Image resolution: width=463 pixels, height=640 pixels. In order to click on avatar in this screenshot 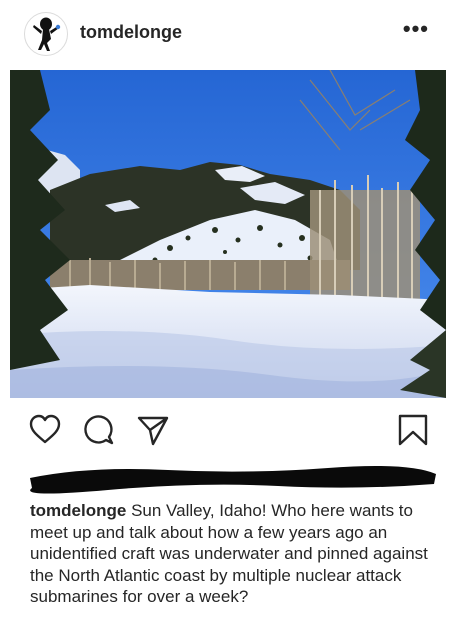, I will do `click(46, 34)`.